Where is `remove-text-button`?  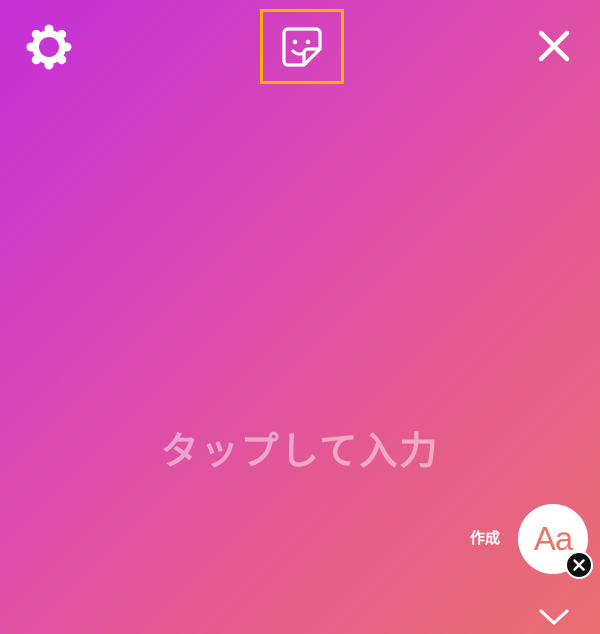
remove-text-button is located at coordinates (579, 565).